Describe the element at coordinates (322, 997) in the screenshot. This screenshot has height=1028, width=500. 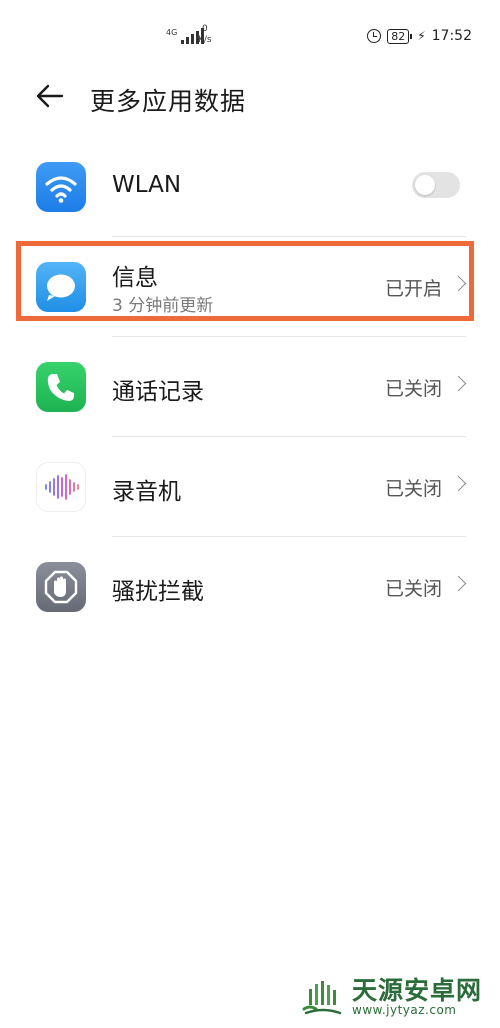
I see `watermark-logo-icon` at that location.